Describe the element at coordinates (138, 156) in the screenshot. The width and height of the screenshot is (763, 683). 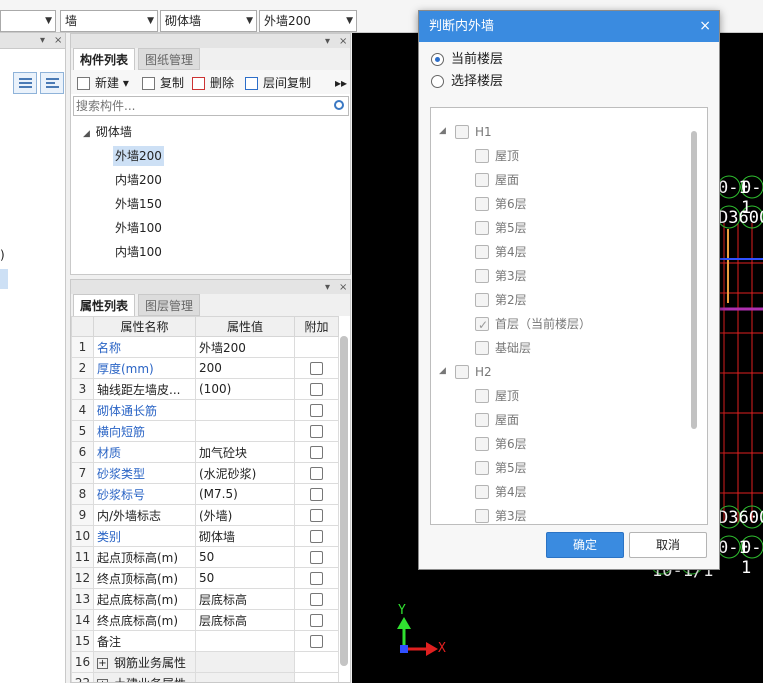
I see `tree-item: 外墙200` at that location.